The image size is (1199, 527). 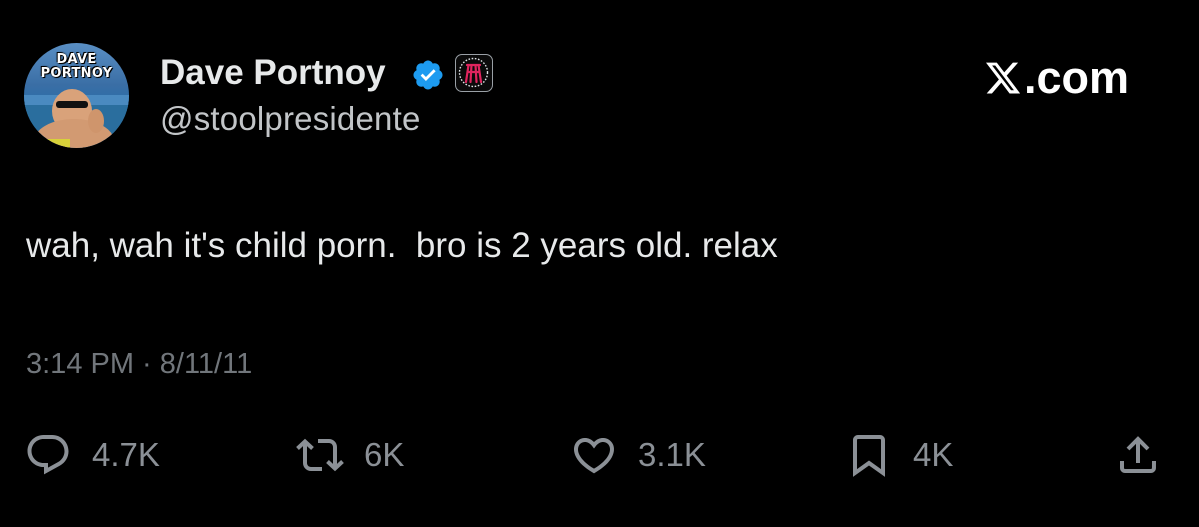 I want to click on avatar-caption-line-2: PORTNOY, so click(x=76, y=73).